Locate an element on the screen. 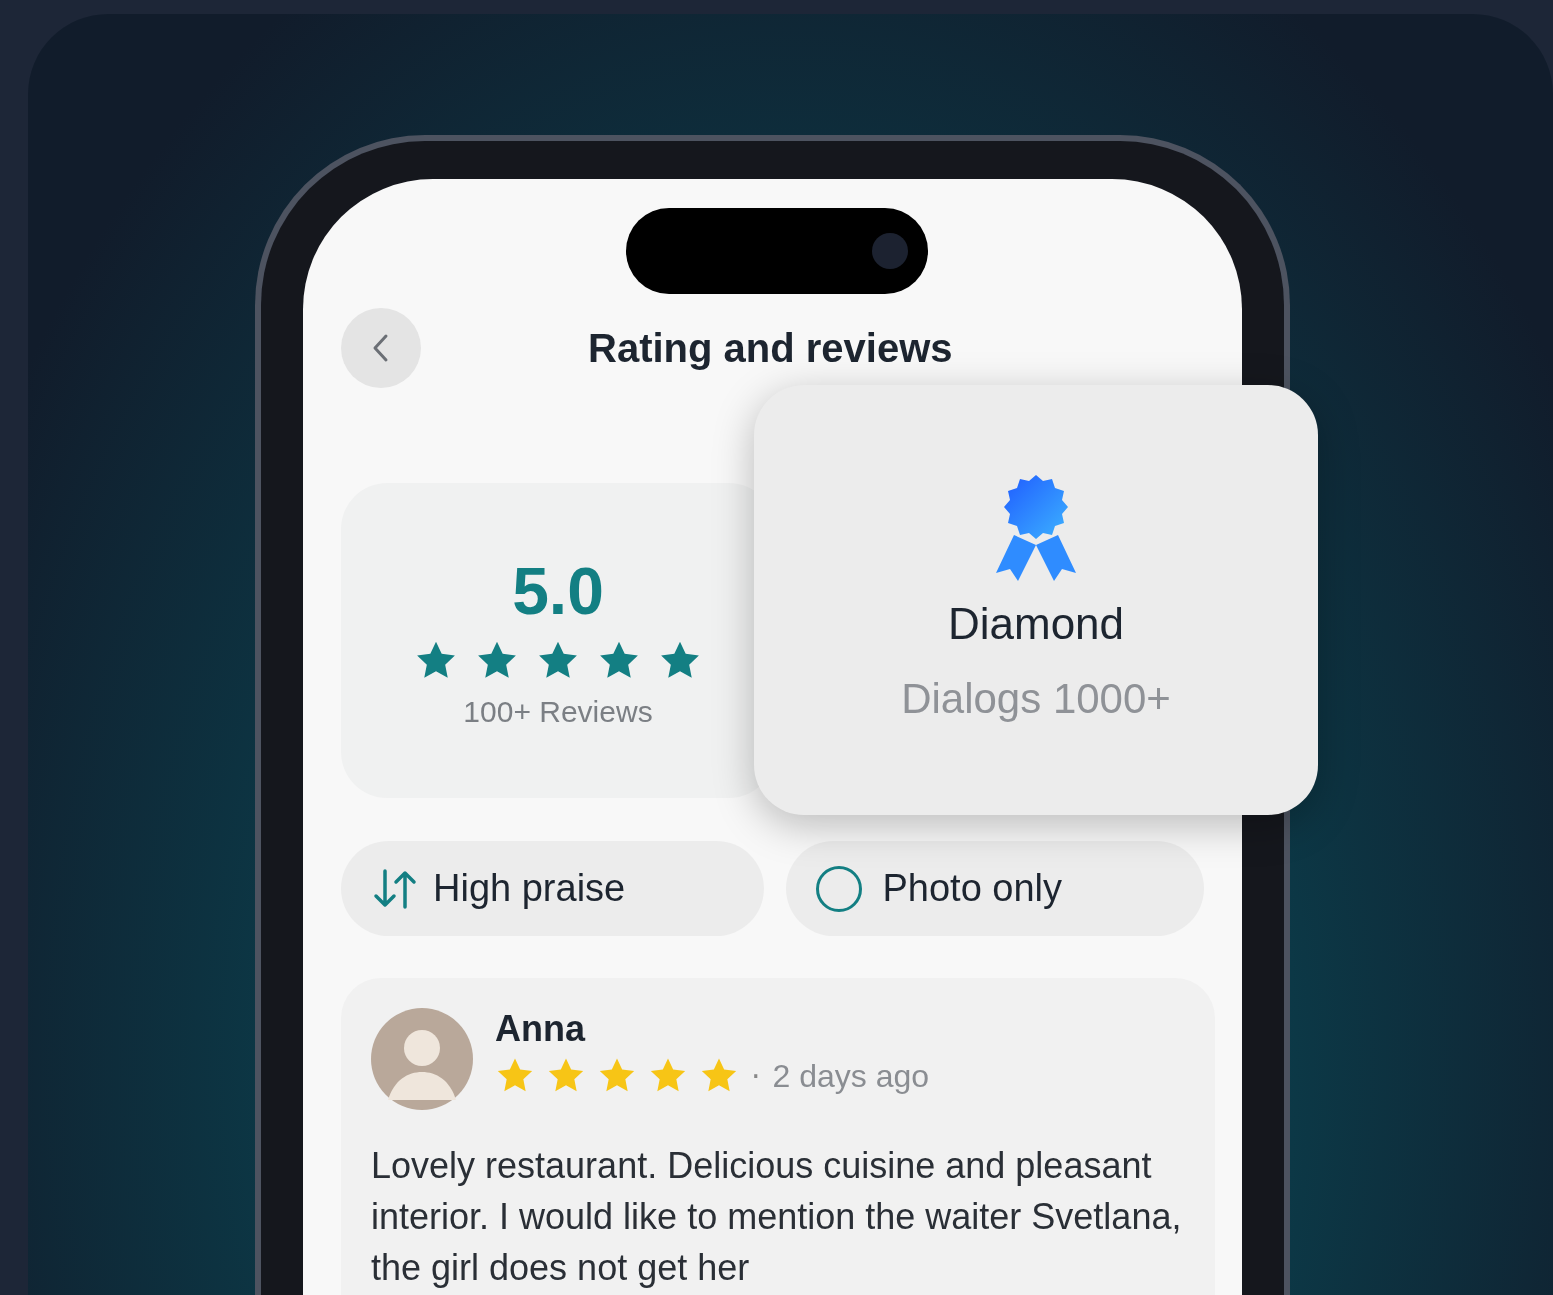 This screenshot has width=1553, height=1295. badge-title: Diamond is located at coordinates (1036, 624).